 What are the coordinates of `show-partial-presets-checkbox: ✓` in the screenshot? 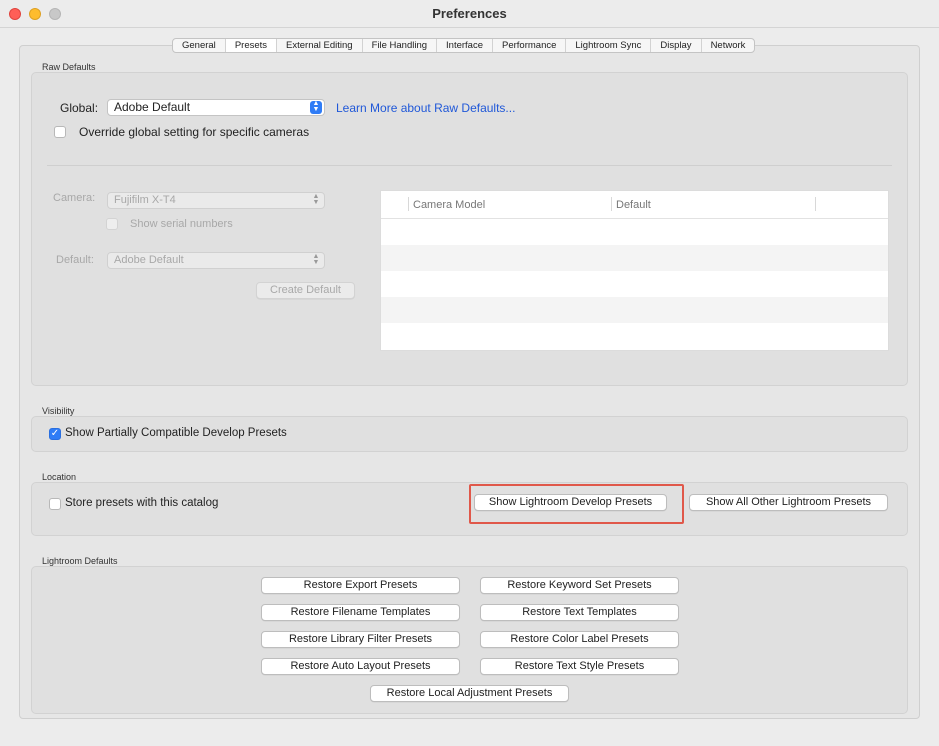 It's located at (55, 434).